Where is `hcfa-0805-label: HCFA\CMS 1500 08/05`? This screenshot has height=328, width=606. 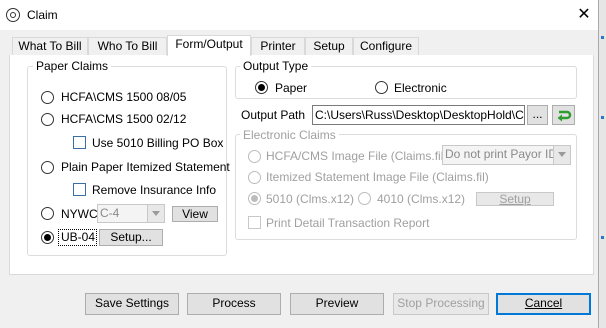
hcfa-0805-label: HCFA\CMS 1500 08/05 is located at coordinates (124, 97).